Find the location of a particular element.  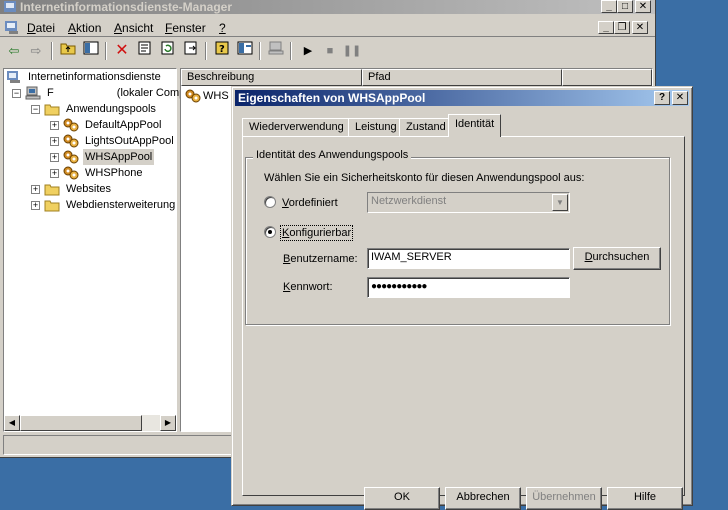

collapse-app-pools-icon: − is located at coordinates (35, 109).